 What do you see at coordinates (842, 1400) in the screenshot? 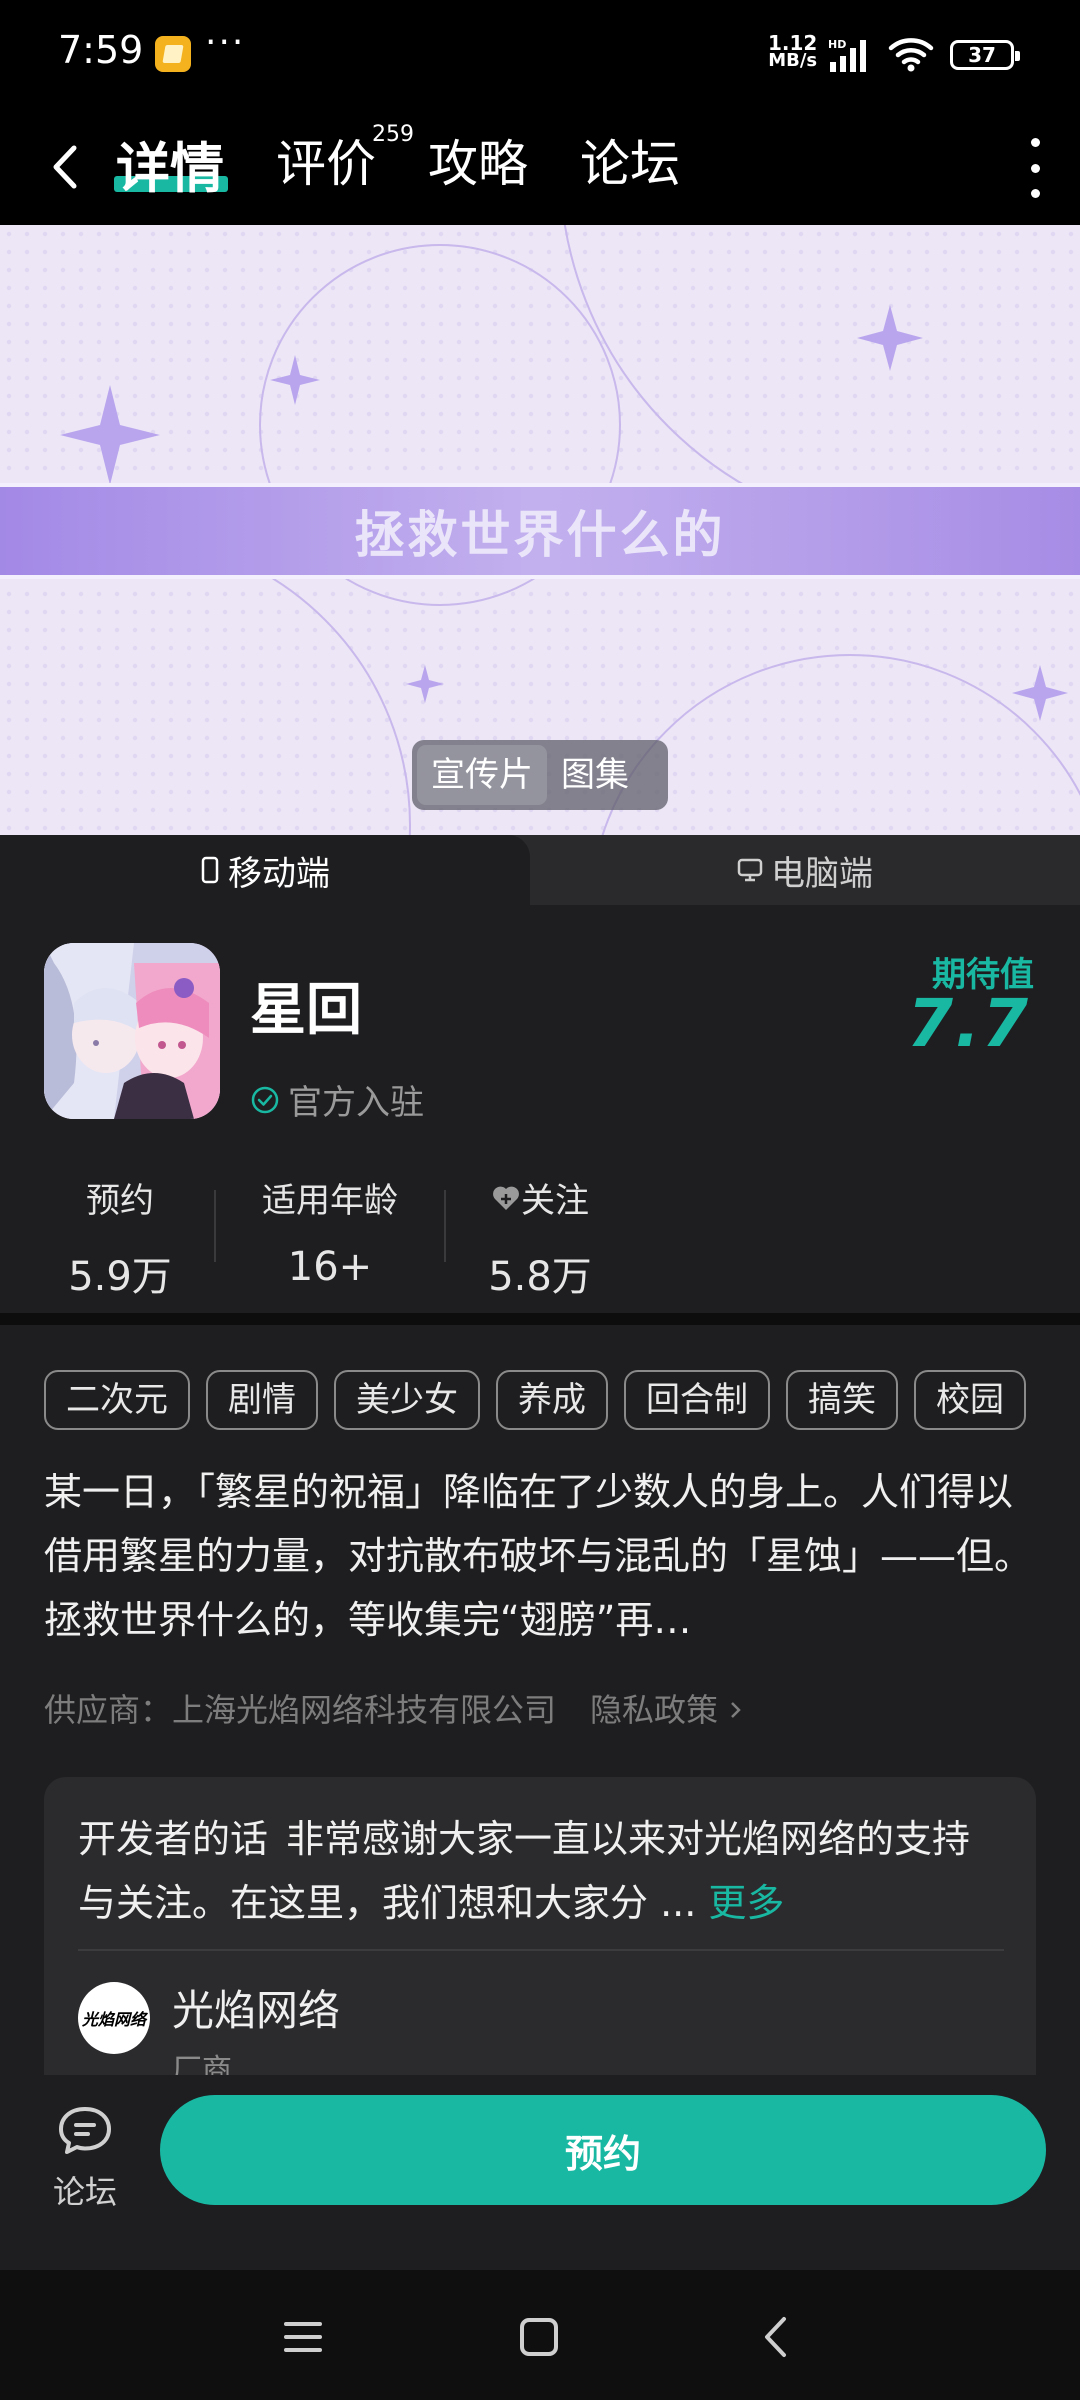
I see `tag: 搞笑` at bounding box center [842, 1400].